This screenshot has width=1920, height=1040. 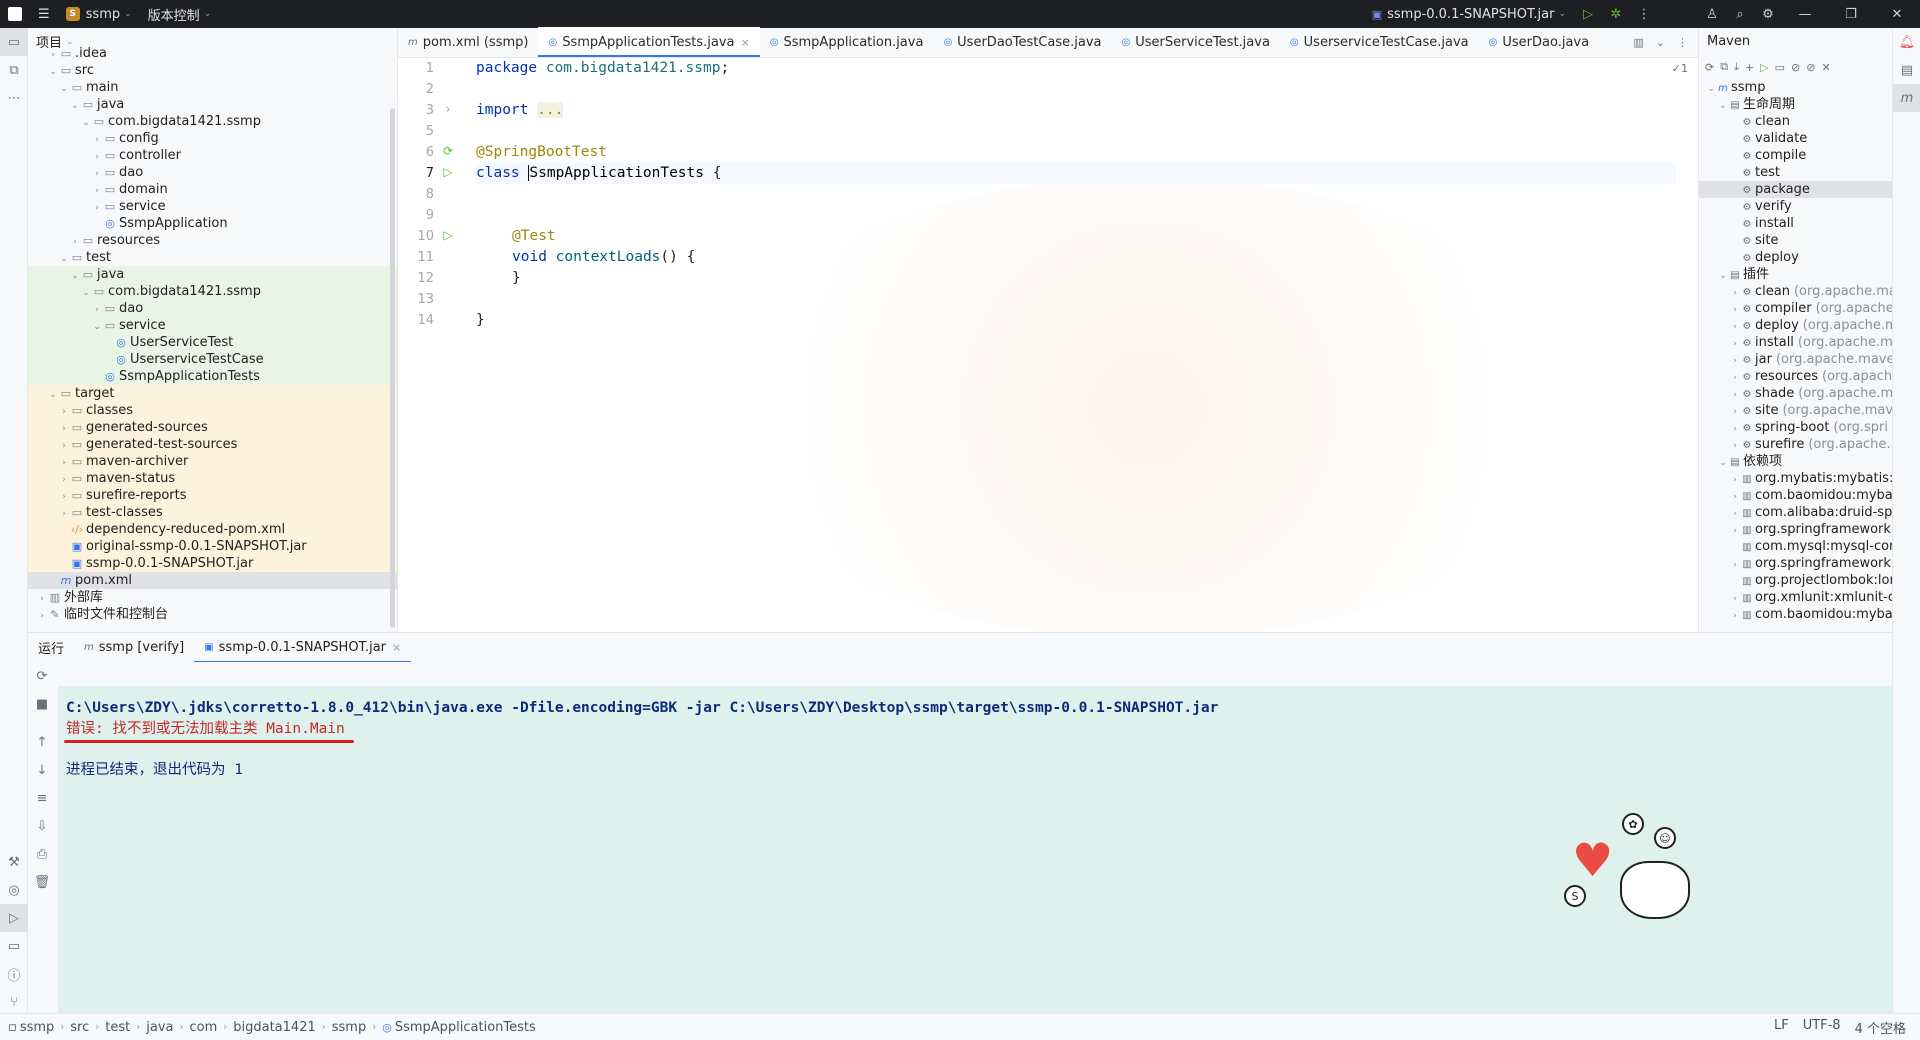 I want to click on problems-tool-icon: ⓘ, so click(x=14, y=974).